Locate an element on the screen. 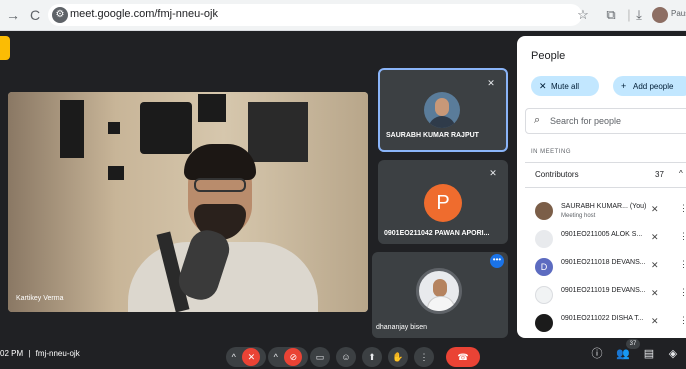 This screenshot has height=369, width=686. leave-call-button: ☎ is located at coordinates (463, 357).